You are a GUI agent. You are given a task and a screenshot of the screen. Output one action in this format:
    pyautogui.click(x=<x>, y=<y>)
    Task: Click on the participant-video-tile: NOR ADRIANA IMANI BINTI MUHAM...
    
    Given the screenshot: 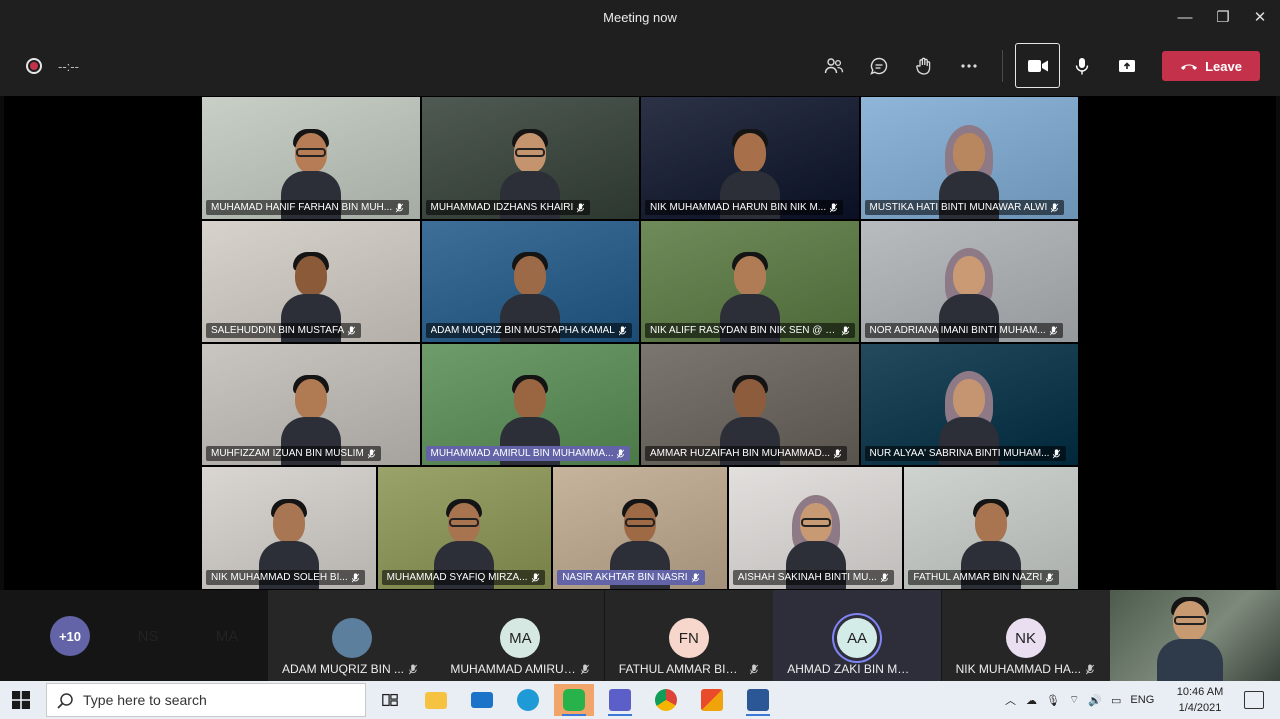 What is the action you would take?
    pyautogui.click(x=969, y=281)
    